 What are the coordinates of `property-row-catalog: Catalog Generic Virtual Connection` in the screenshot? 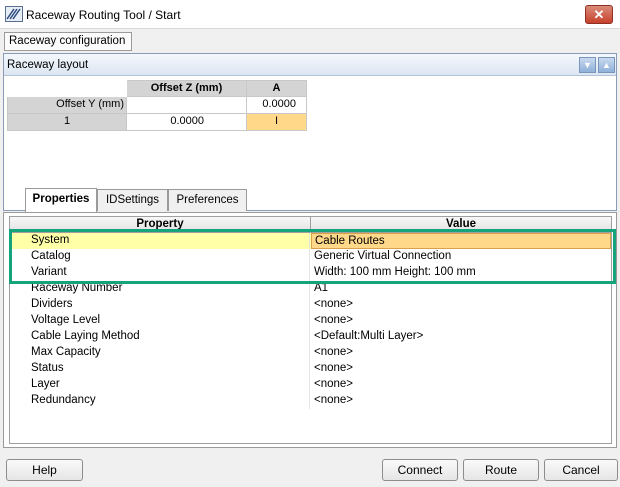 It's located at (310, 257).